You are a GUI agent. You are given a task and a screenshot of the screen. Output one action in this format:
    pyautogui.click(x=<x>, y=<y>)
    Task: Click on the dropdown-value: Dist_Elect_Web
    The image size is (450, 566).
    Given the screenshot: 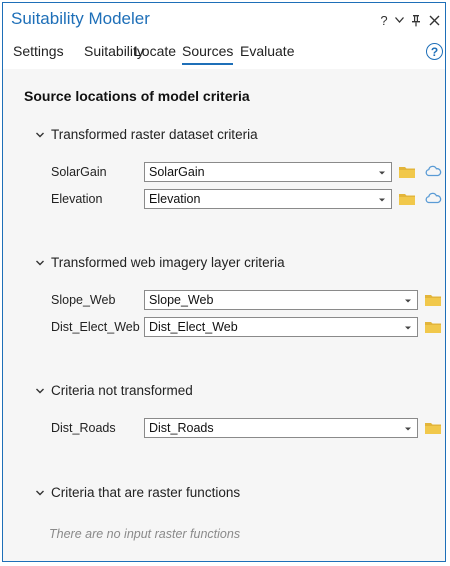 What is the action you would take?
    pyautogui.click(x=193, y=327)
    